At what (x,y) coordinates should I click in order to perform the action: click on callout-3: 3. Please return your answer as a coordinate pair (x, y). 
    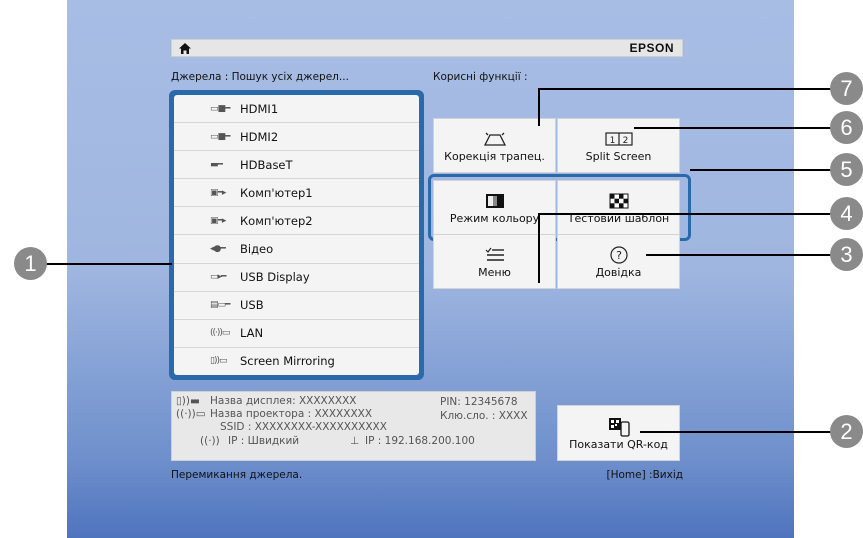
    Looking at the image, I should click on (846, 254).